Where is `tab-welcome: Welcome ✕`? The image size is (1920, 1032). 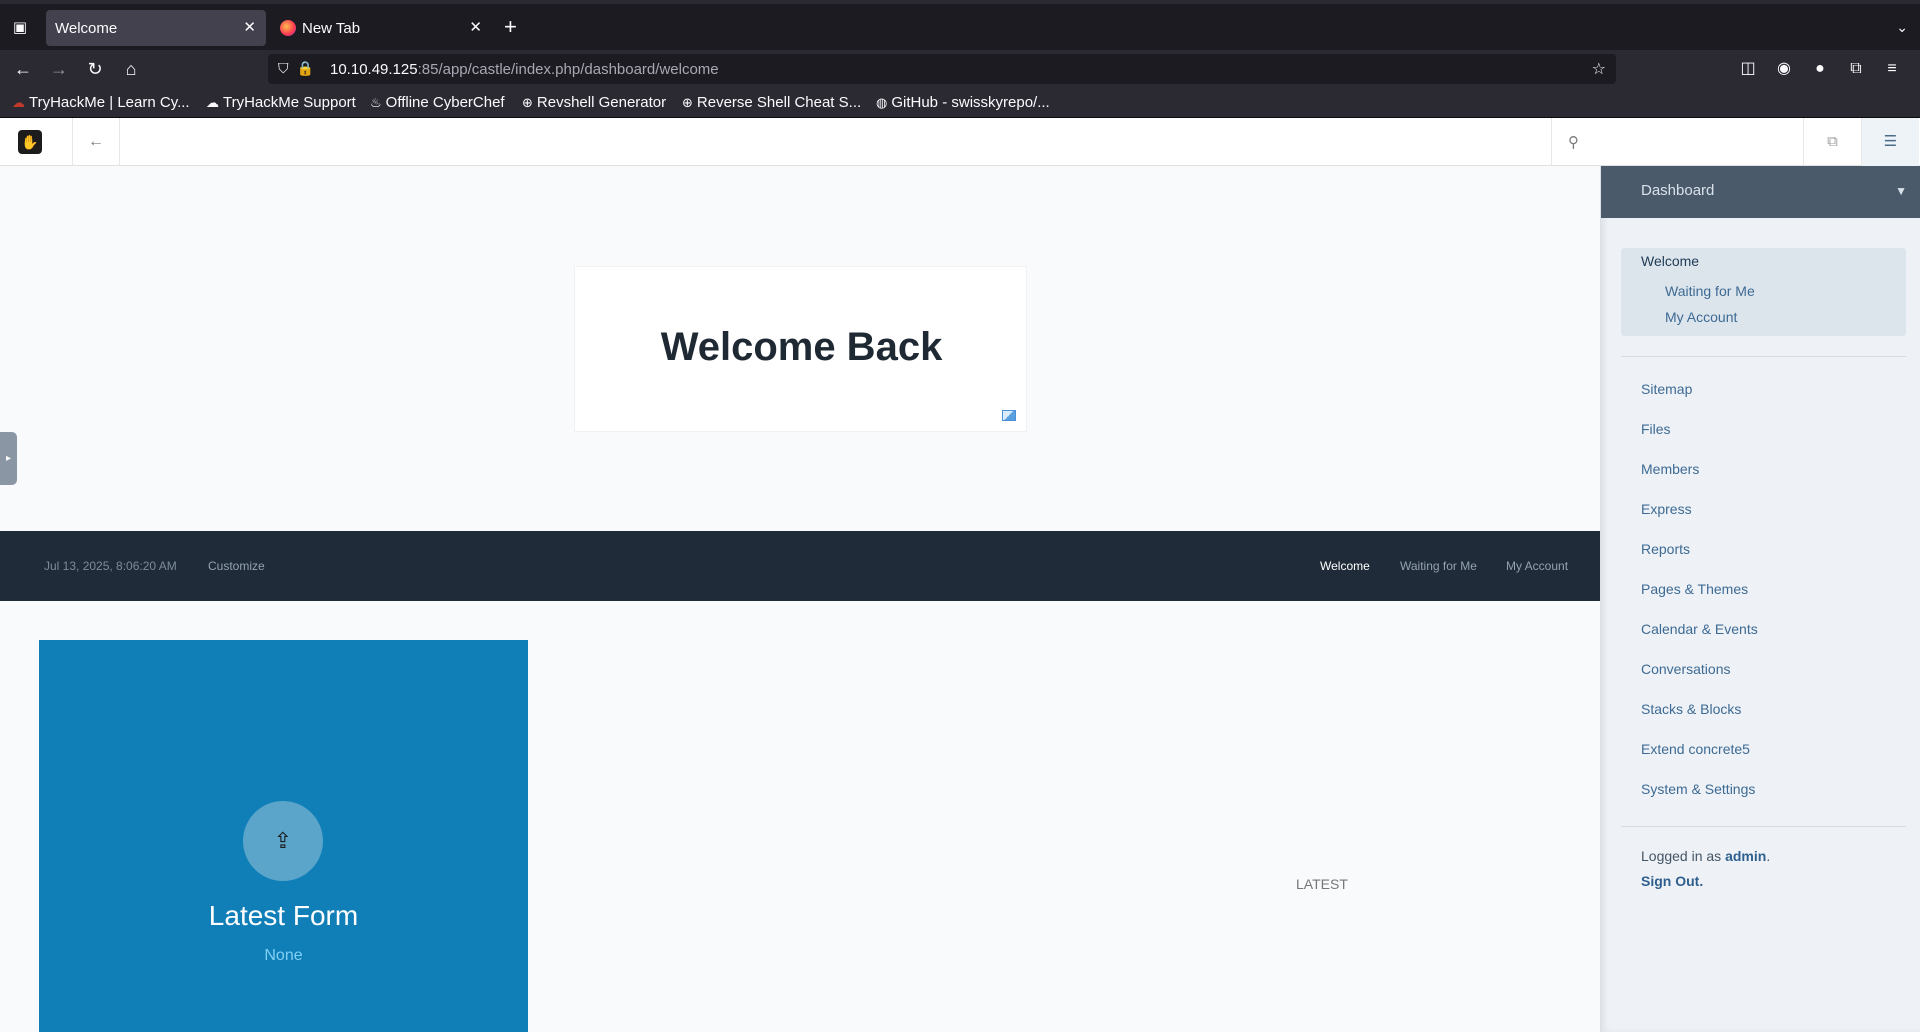 tab-welcome: Welcome ✕ is located at coordinates (156, 28).